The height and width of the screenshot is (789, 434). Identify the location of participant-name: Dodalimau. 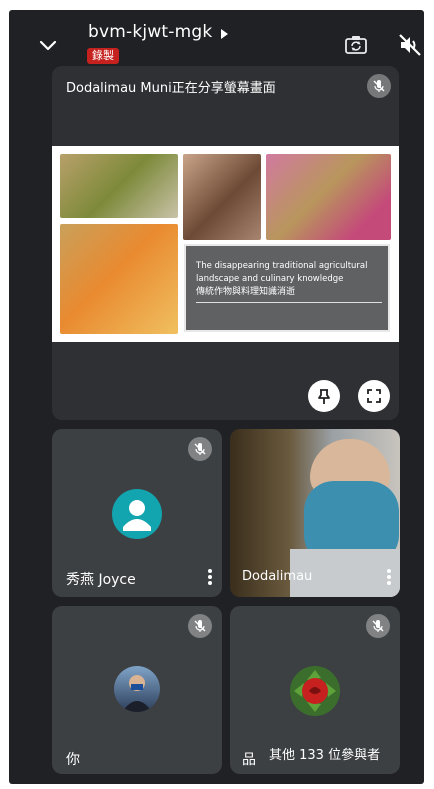
(277, 576).